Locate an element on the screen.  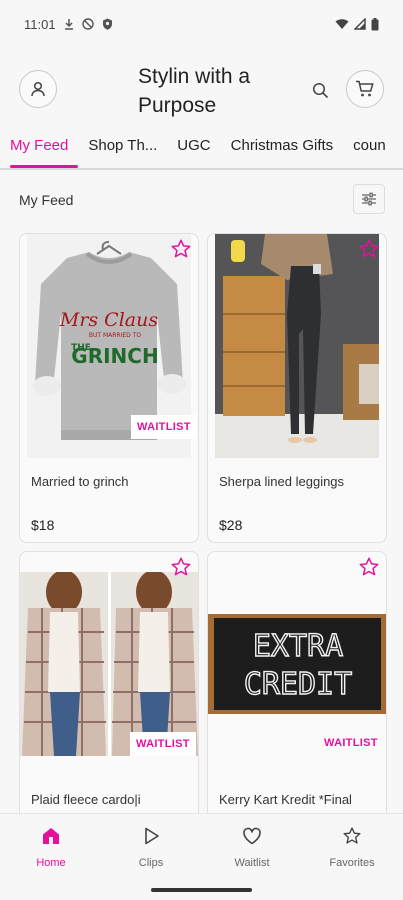
account-button is located at coordinates (38, 89).